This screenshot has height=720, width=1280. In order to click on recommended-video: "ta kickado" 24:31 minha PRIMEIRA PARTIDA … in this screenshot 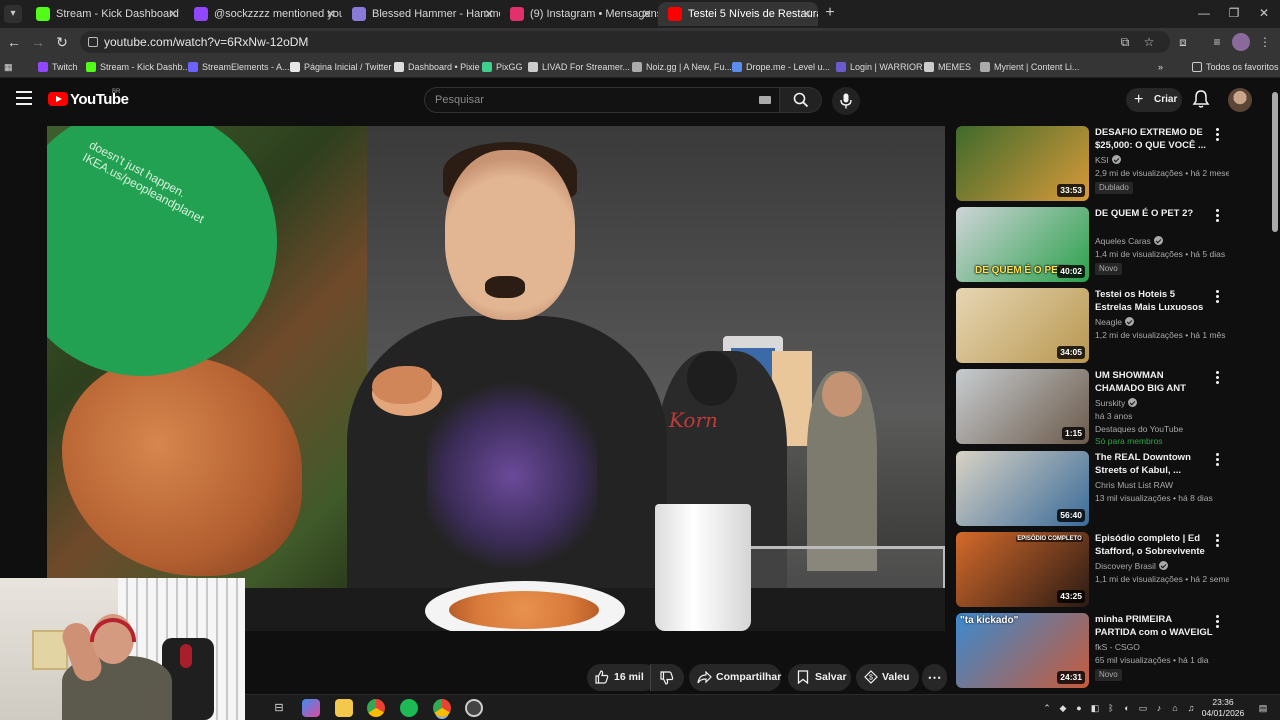, I will do `click(1112, 652)`.